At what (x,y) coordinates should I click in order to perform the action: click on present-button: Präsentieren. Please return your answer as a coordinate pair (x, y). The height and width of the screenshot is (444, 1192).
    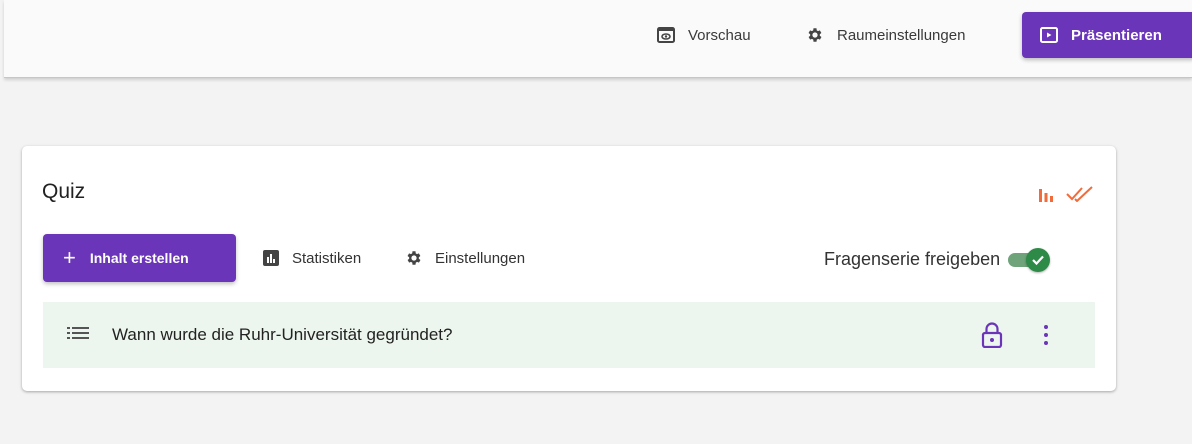
    Looking at the image, I should click on (1107, 35).